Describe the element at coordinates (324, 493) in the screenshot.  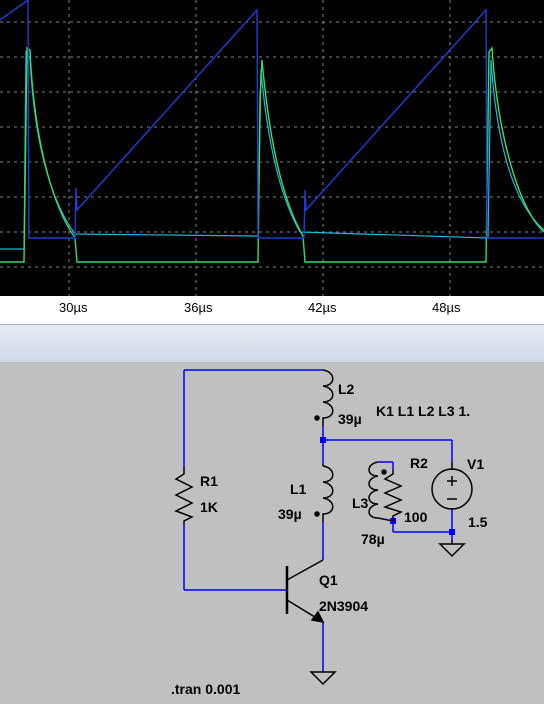
I see `inductor-l1` at that location.